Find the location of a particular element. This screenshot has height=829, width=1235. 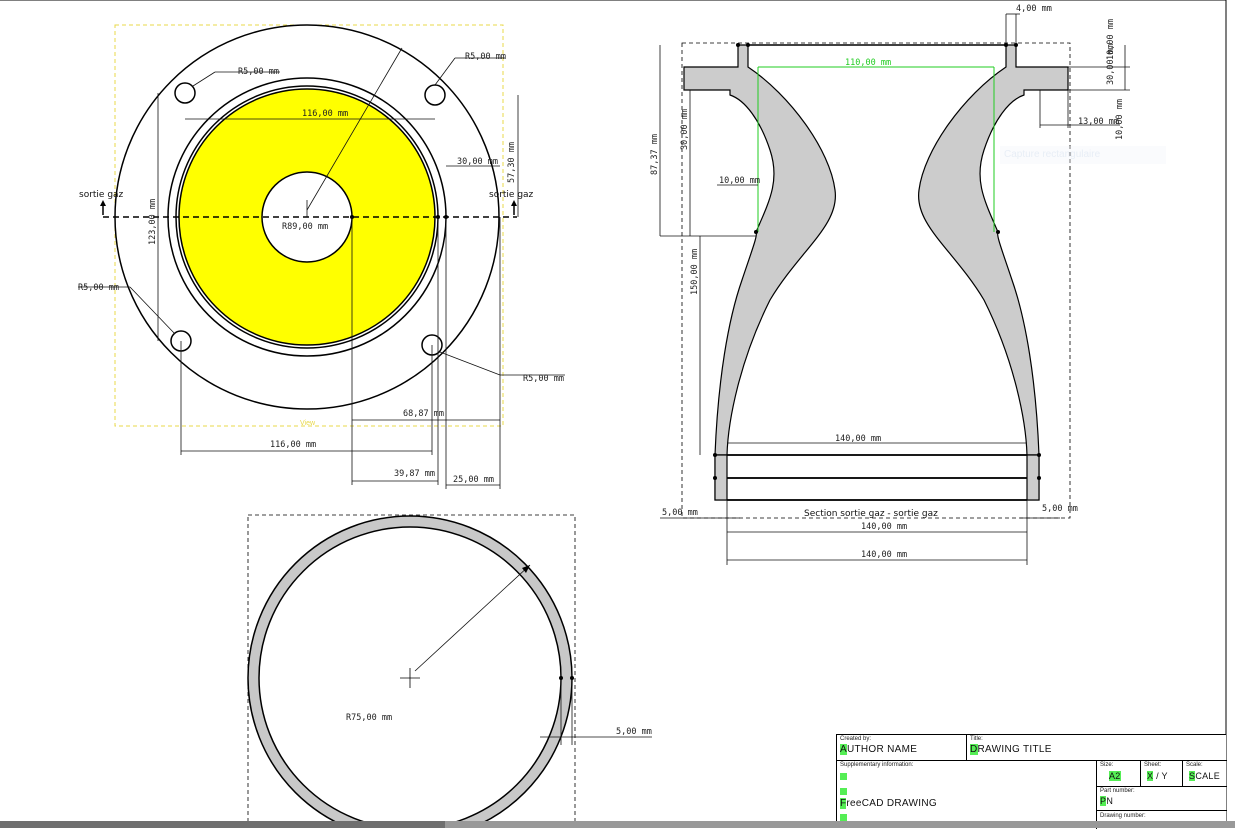

dim-116-bottom: 116,00 mm is located at coordinates (293, 445).